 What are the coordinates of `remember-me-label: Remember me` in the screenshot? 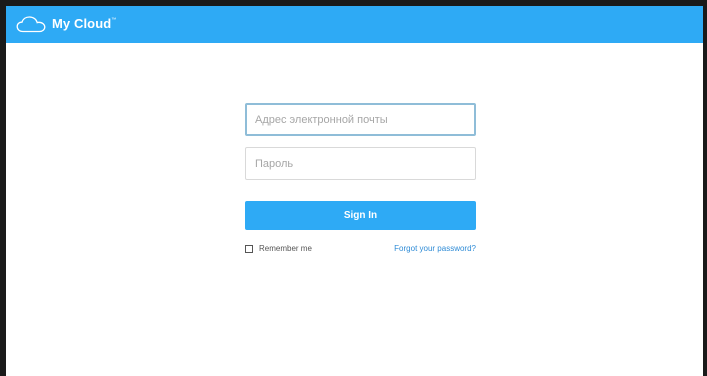 It's located at (285, 248).